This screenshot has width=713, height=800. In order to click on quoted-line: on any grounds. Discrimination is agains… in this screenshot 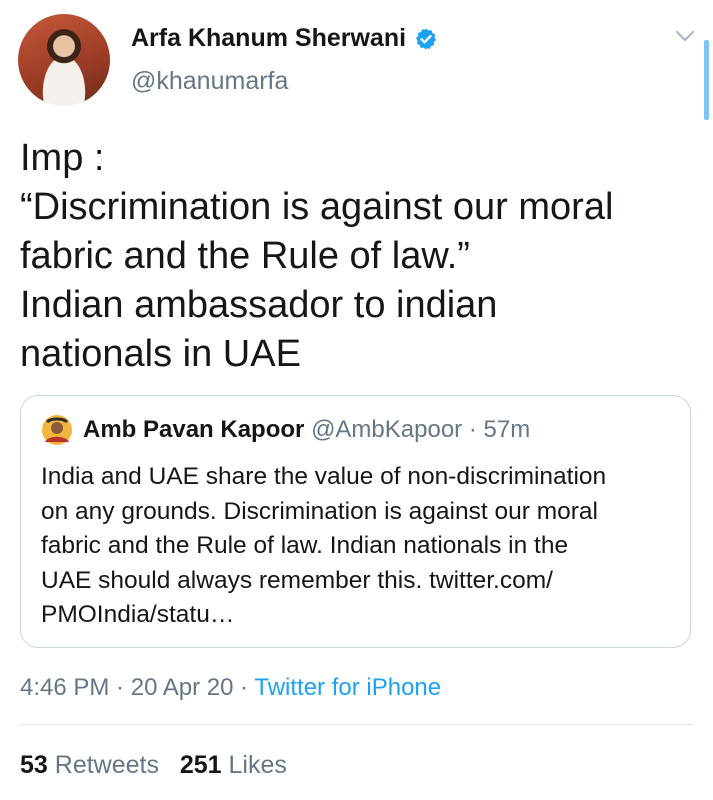, I will do `click(319, 511)`.